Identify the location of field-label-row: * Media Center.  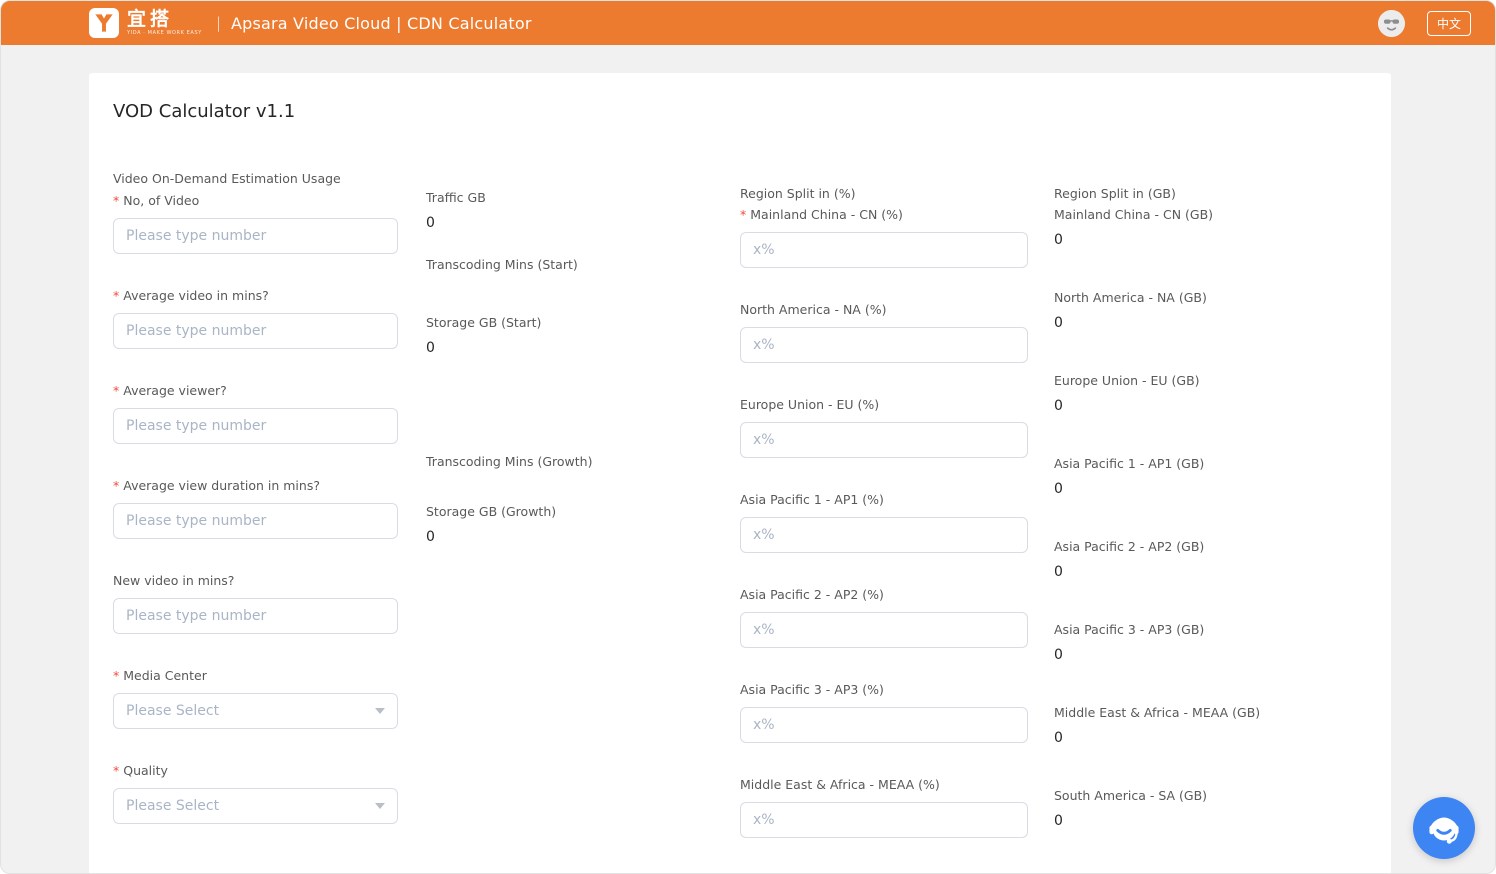
(269, 676).